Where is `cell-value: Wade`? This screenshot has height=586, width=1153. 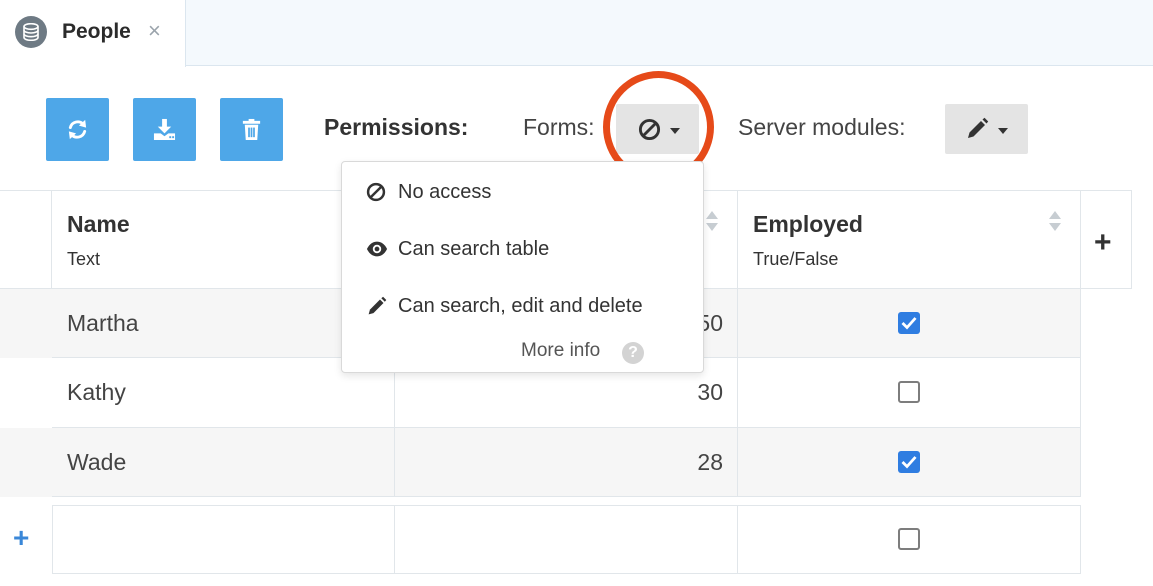 cell-value: Wade is located at coordinates (97, 462).